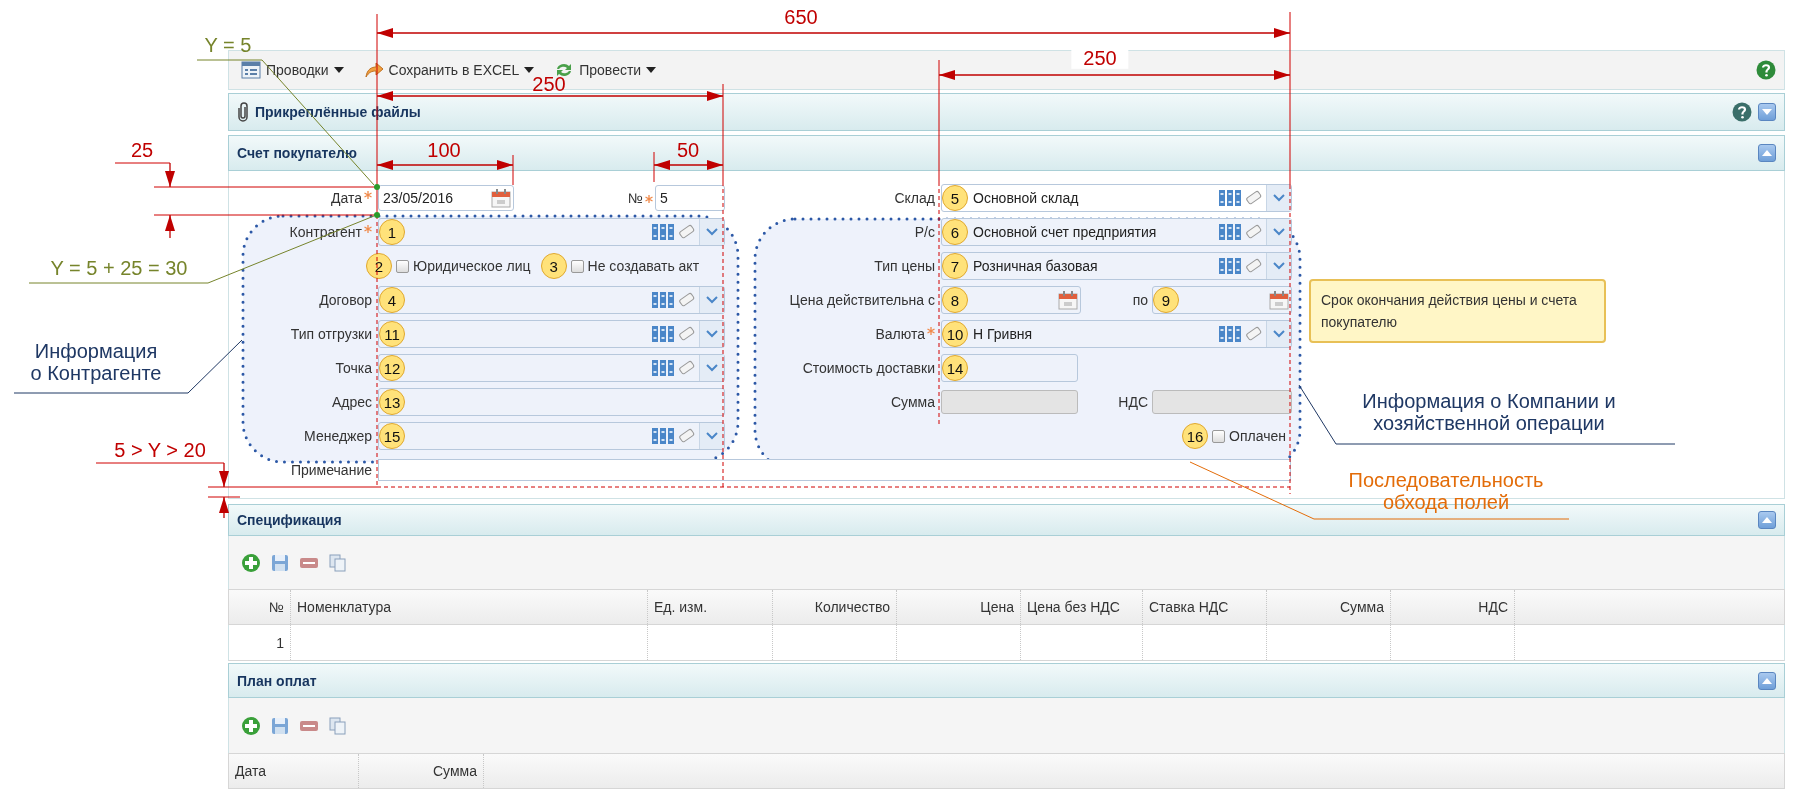  What do you see at coordinates (469, 607) in the screenshot?
I see `column-header: Номенклатура` at bounding box center [469, 607].